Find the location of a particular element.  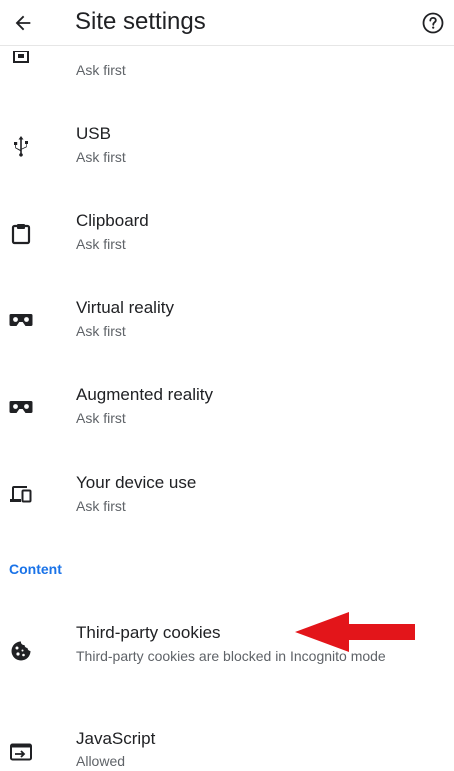

cookie-icon is located at coordinates (21, 651).